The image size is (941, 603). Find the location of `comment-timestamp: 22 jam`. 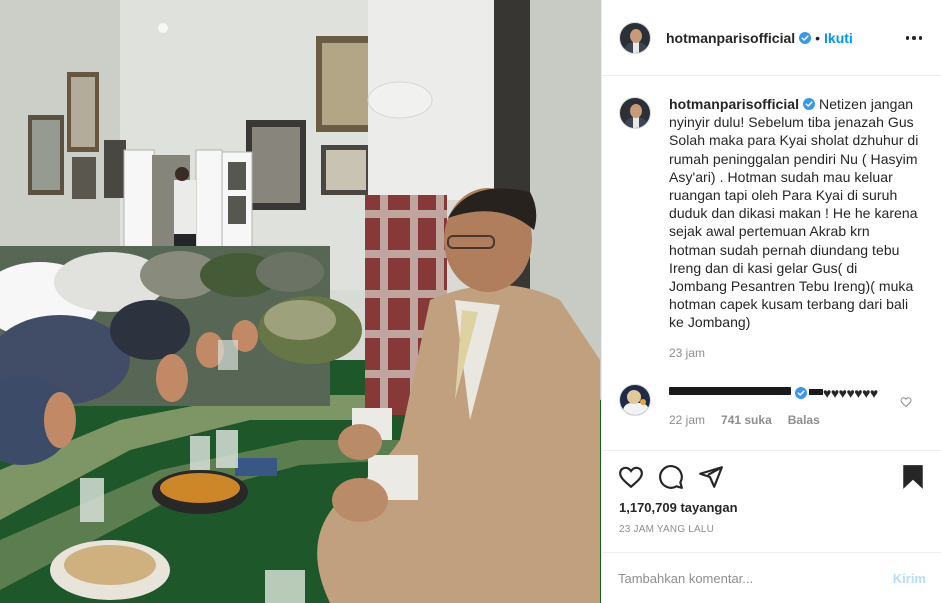

comment-timestamp: 22 jam is located at coordinates (687, 420).